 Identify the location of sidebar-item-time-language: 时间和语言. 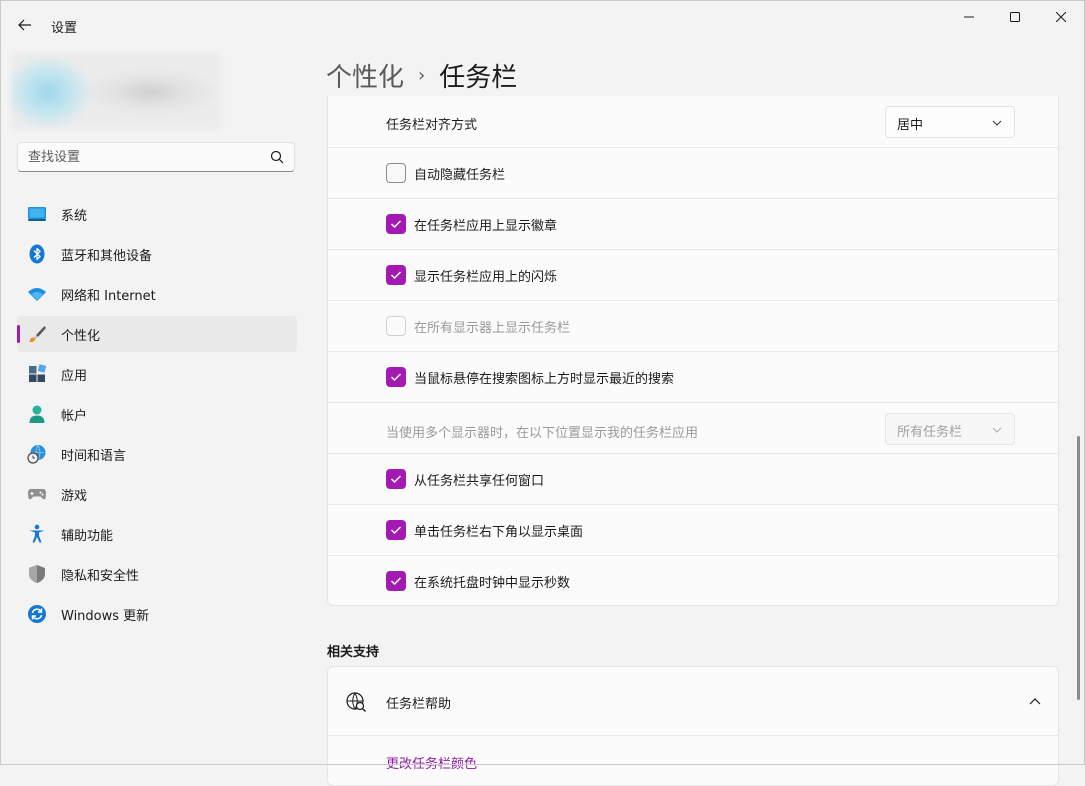
(157, 454).